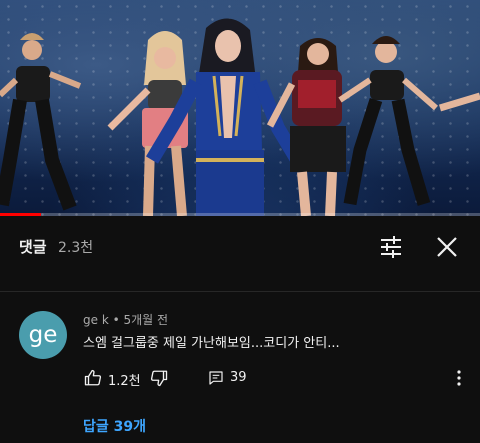 The width and height of the screenshot is (480, 443). I want to click on comment-time: 5개월 전, so click(146, 320).